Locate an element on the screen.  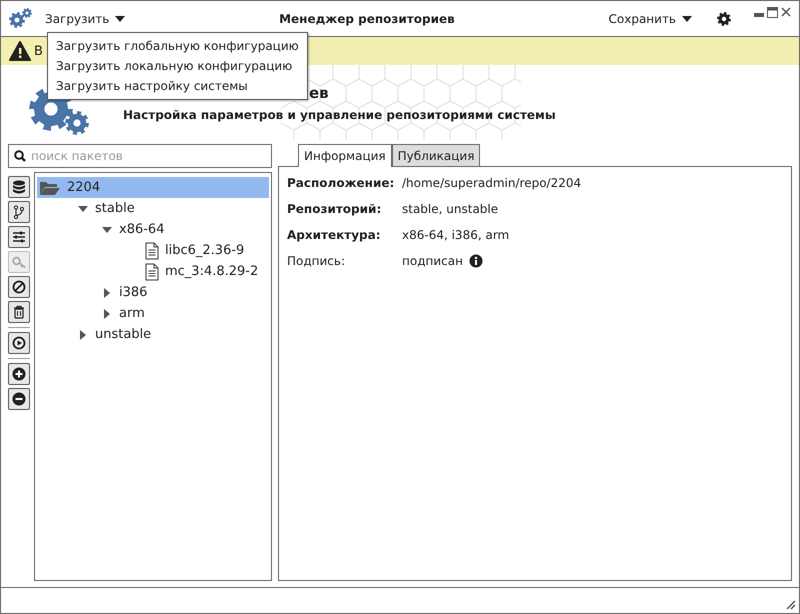
tree-item: i386 is located at coordinates (153, 292).